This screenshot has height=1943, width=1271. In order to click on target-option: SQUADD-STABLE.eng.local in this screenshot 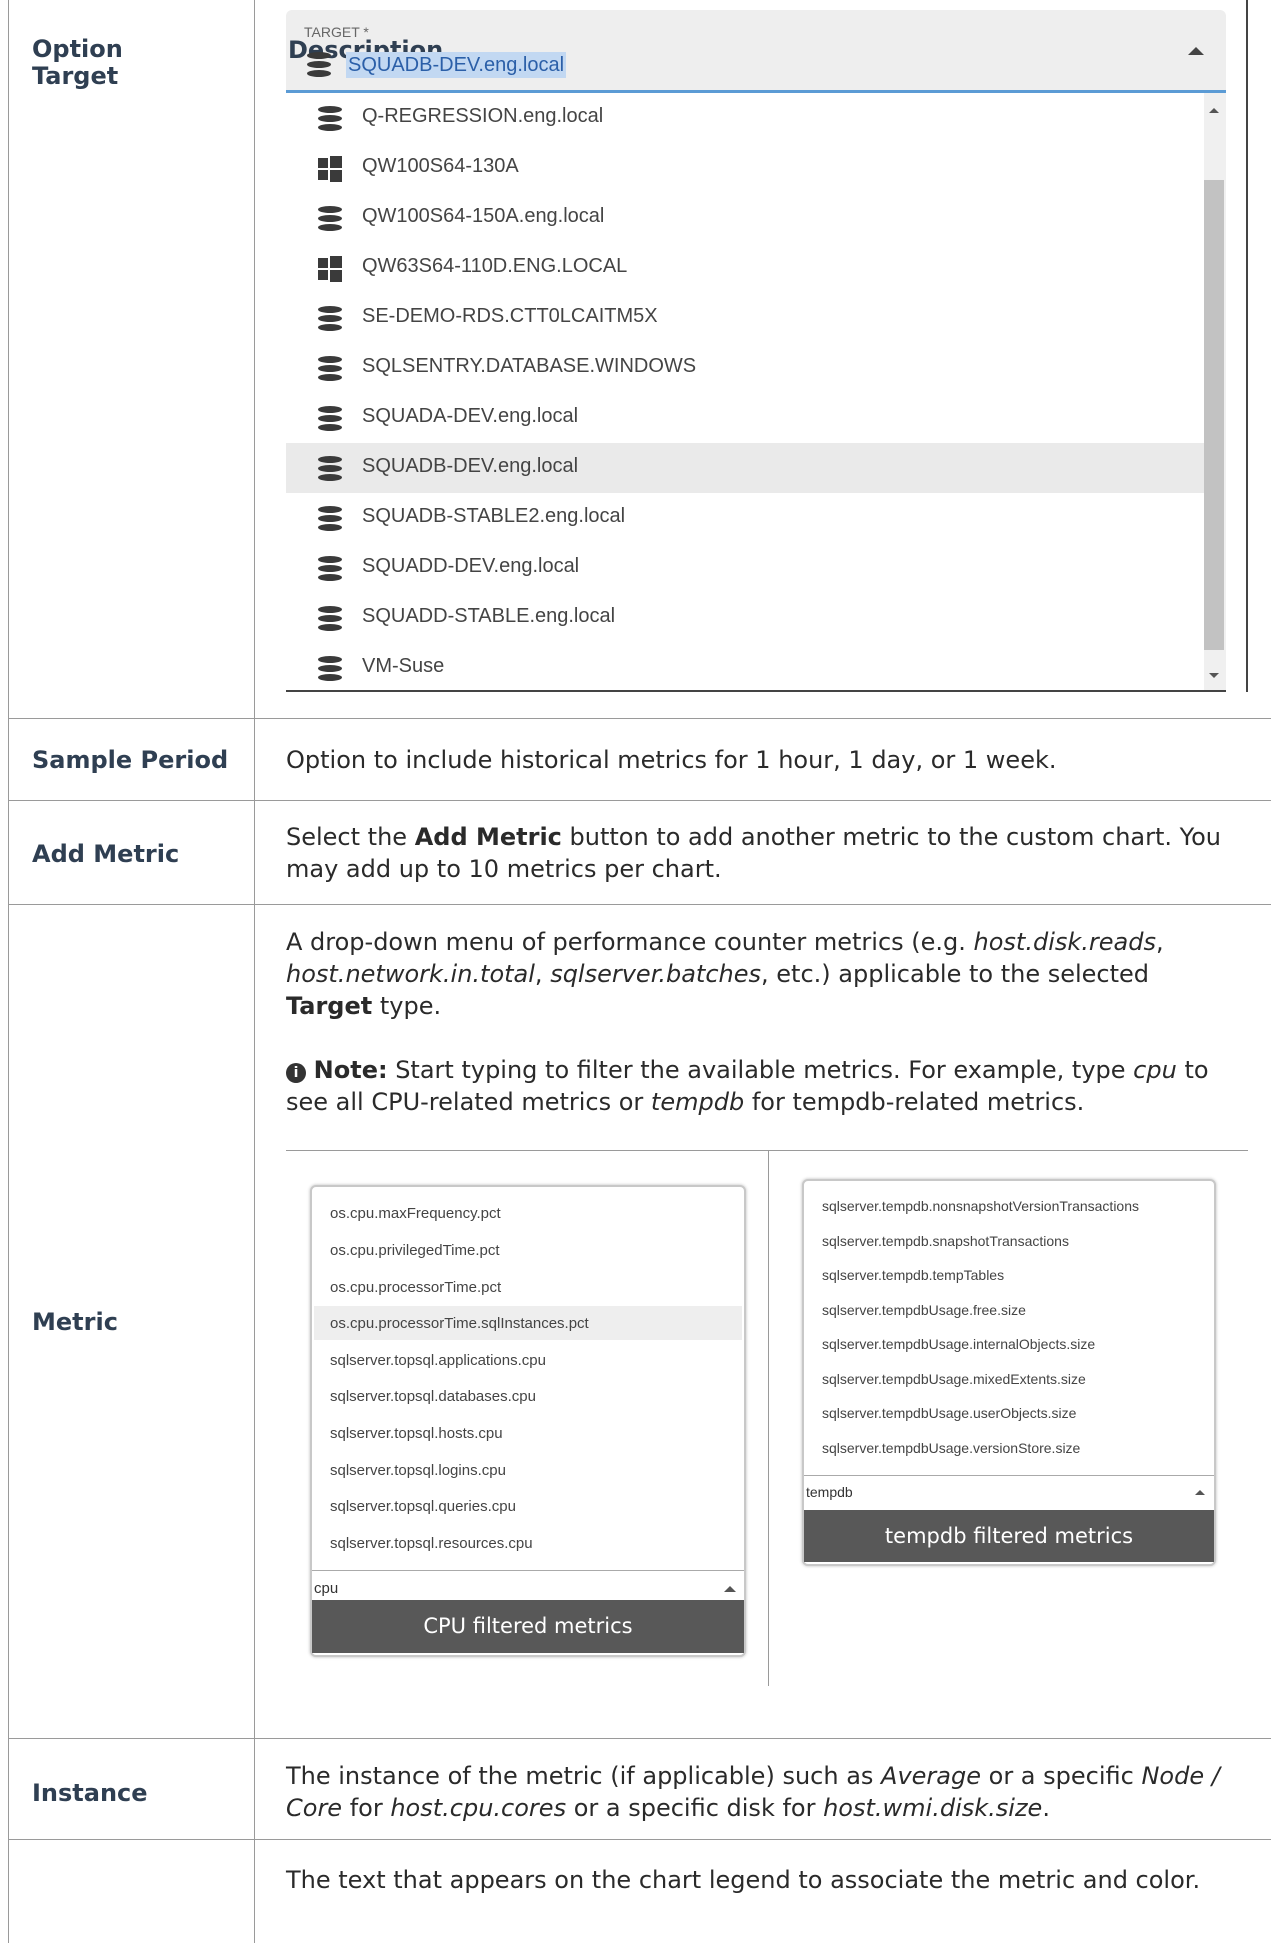, I will do `click(745, 618)`.